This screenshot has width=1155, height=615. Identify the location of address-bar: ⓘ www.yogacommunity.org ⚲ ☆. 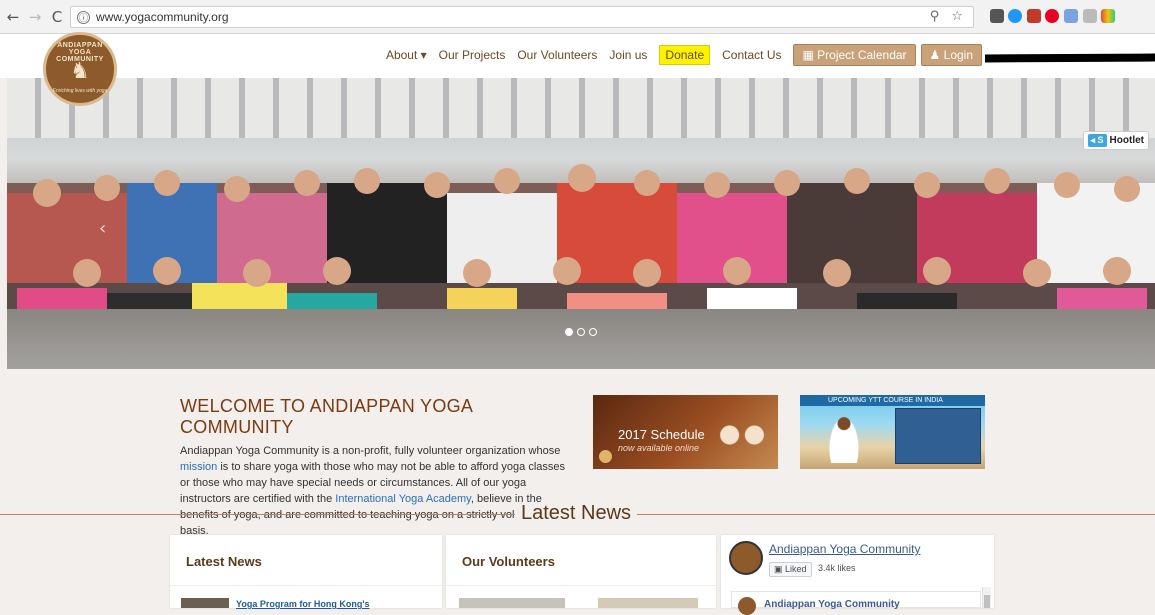
(522, 17).